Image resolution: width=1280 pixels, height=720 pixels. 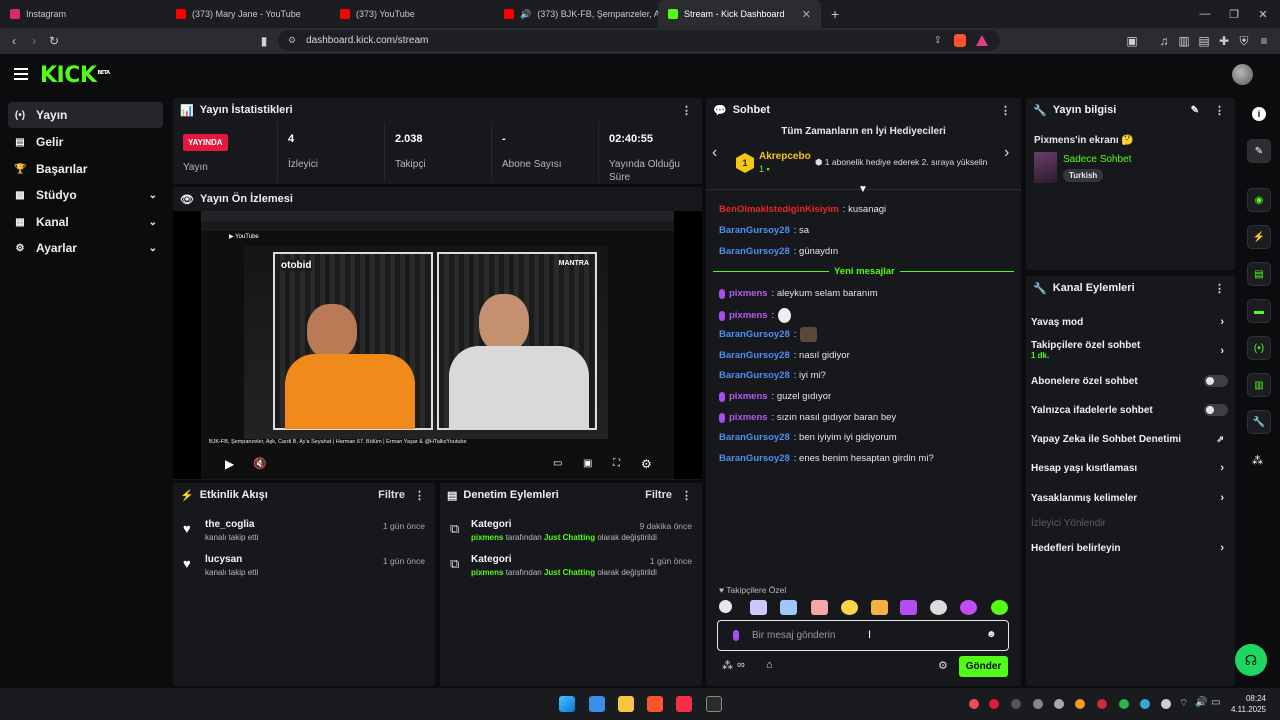 What do you see at coordinates (1045, 167) in the screenshot?
I see `category-thumbnail` at bounding box center [1045, 167].